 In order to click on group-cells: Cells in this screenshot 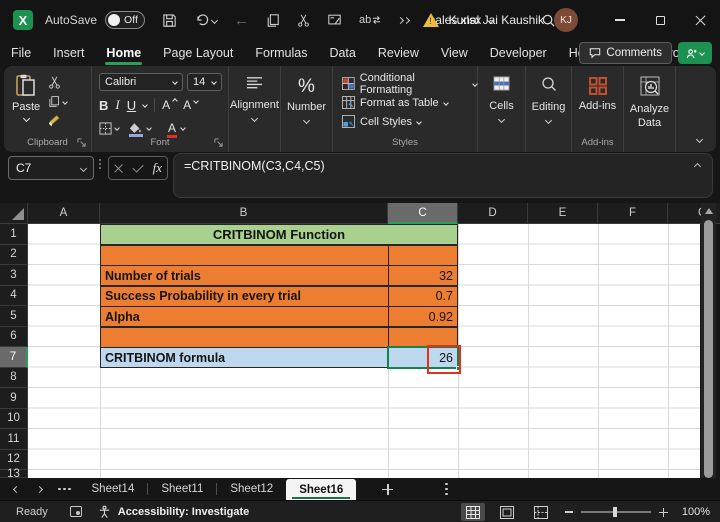, I will do `click(502, 109)`.